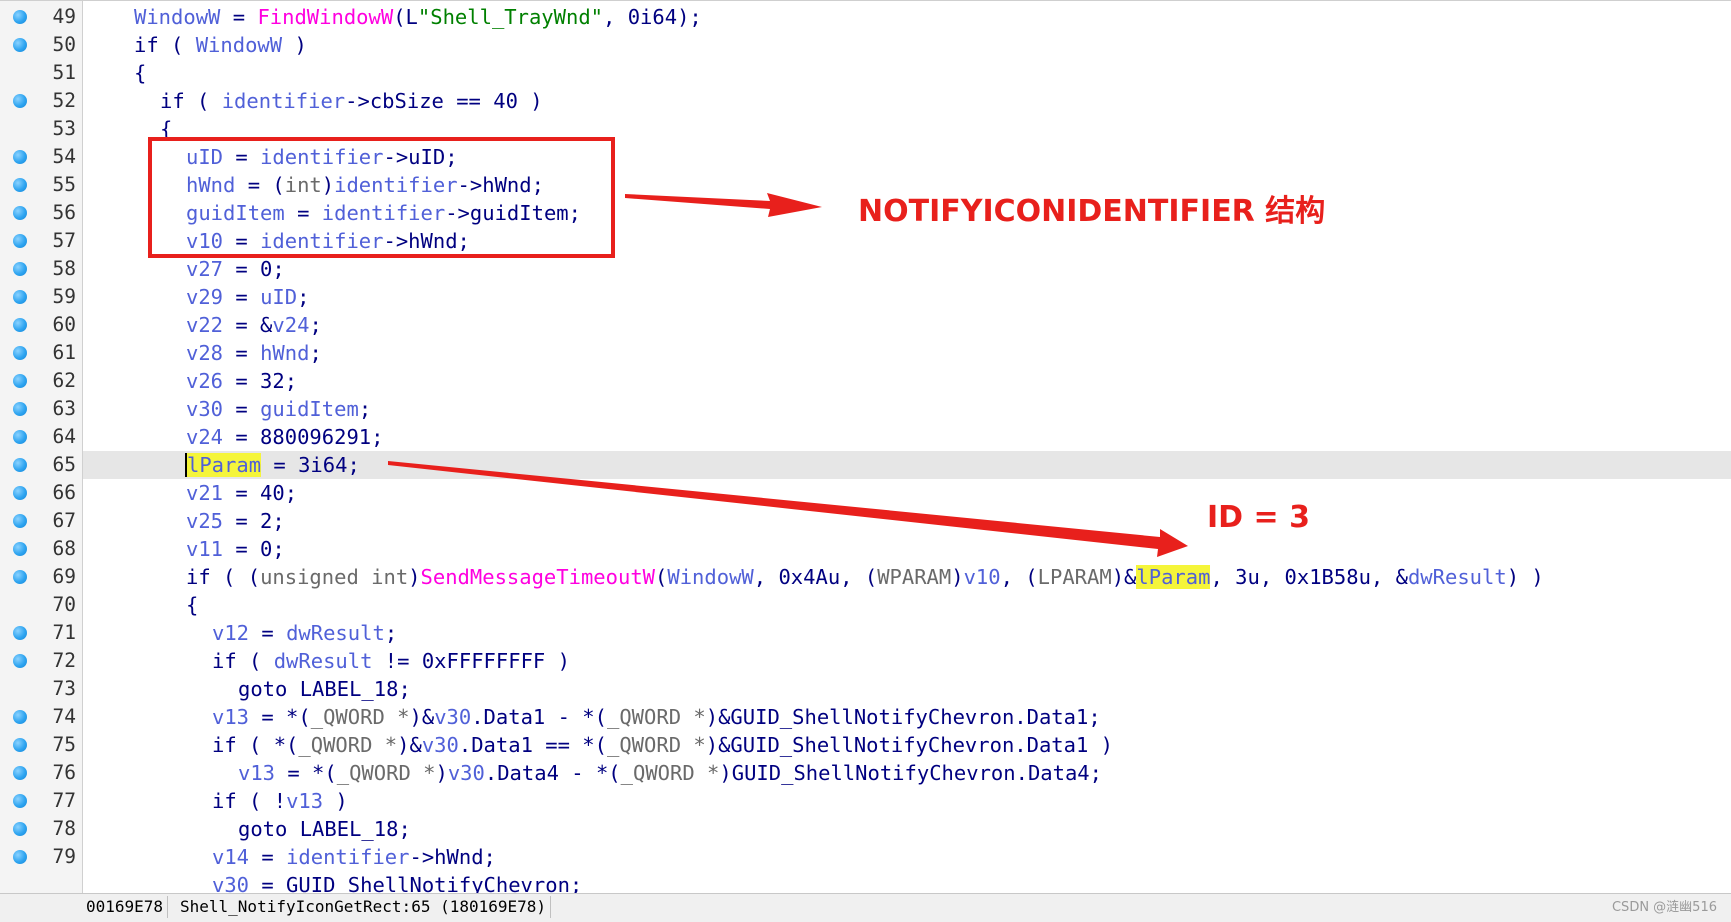 Image resolution: width=1731 pixels, height=922 pixels. I want to click on watermark: CSDN @涟幽516, so click(1664, 907).